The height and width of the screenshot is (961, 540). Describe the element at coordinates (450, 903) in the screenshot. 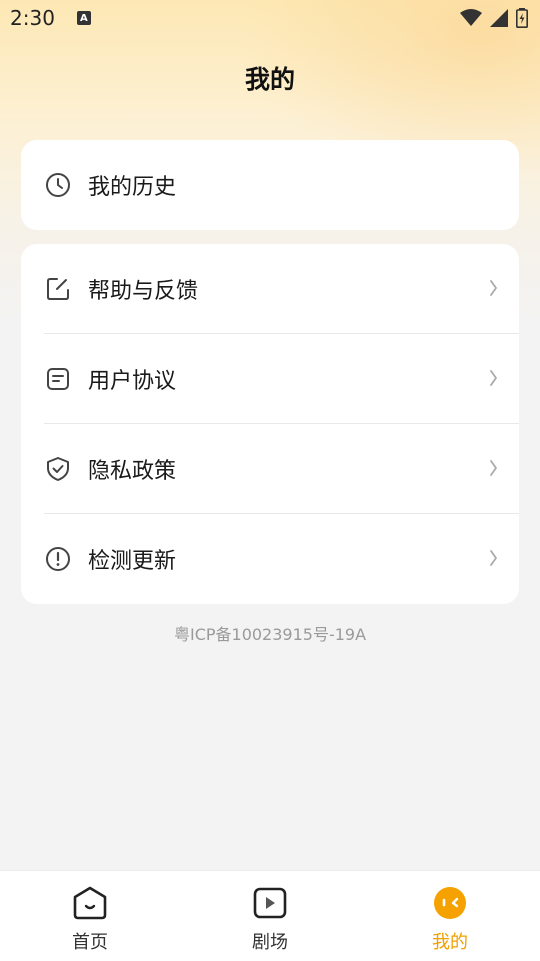

I see `profile-face-icon` at that location.